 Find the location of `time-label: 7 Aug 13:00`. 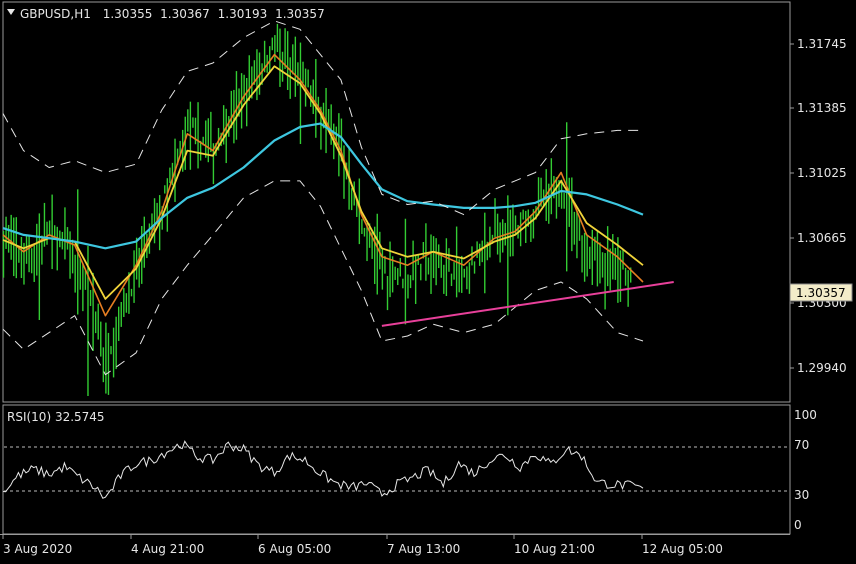

time-label: 7 Aug 13:00 is located at coordinates (423, 549).